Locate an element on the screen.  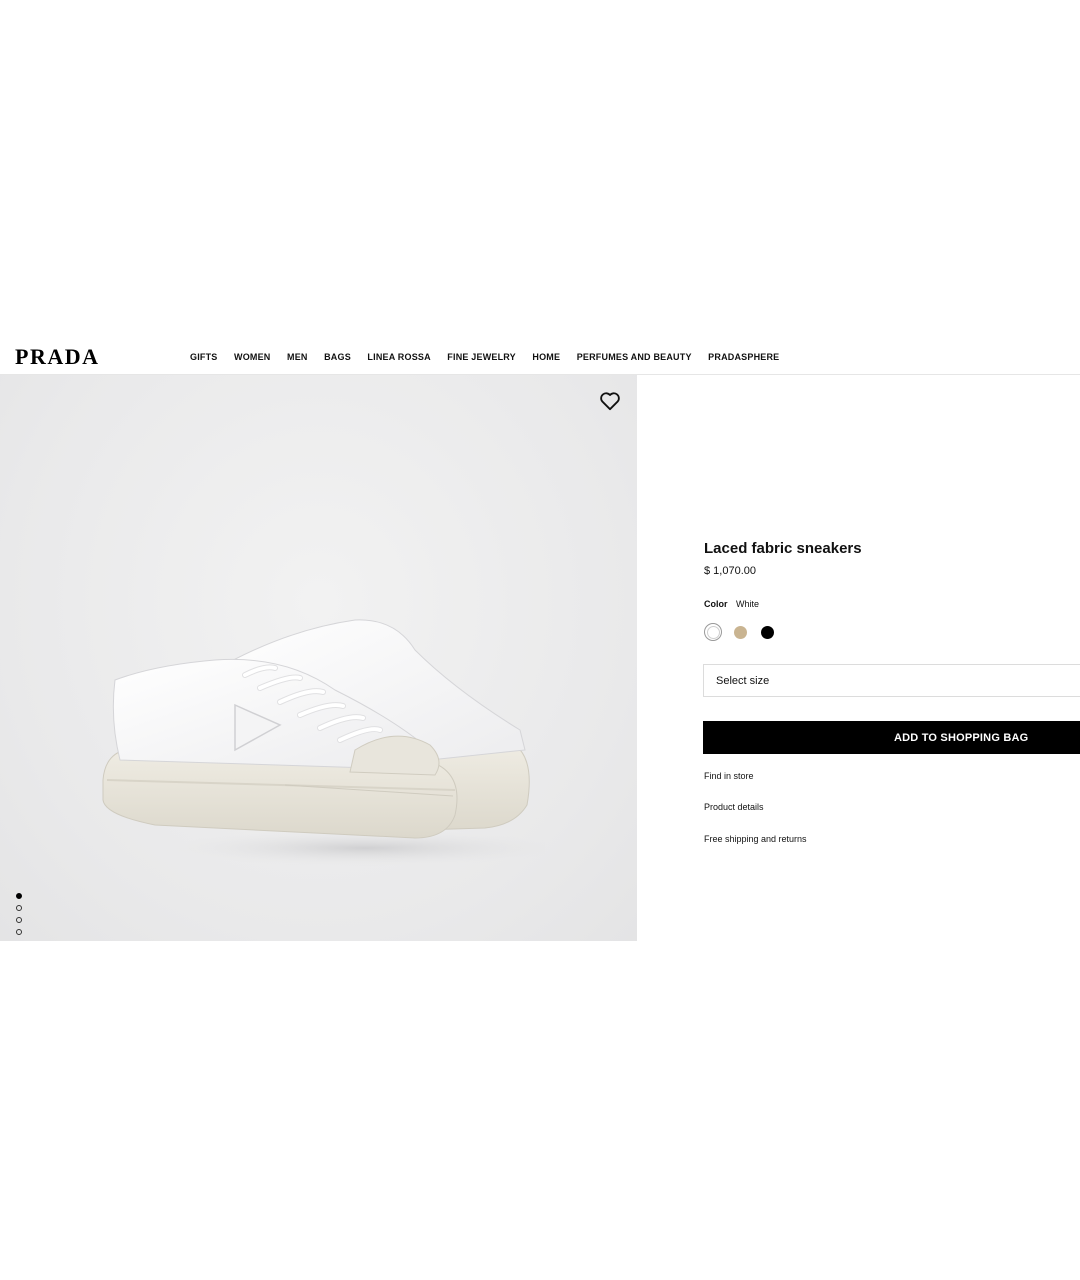
nav-item-fine-jewelry: FINE JEWELRY is located at coordinates (481, 357).